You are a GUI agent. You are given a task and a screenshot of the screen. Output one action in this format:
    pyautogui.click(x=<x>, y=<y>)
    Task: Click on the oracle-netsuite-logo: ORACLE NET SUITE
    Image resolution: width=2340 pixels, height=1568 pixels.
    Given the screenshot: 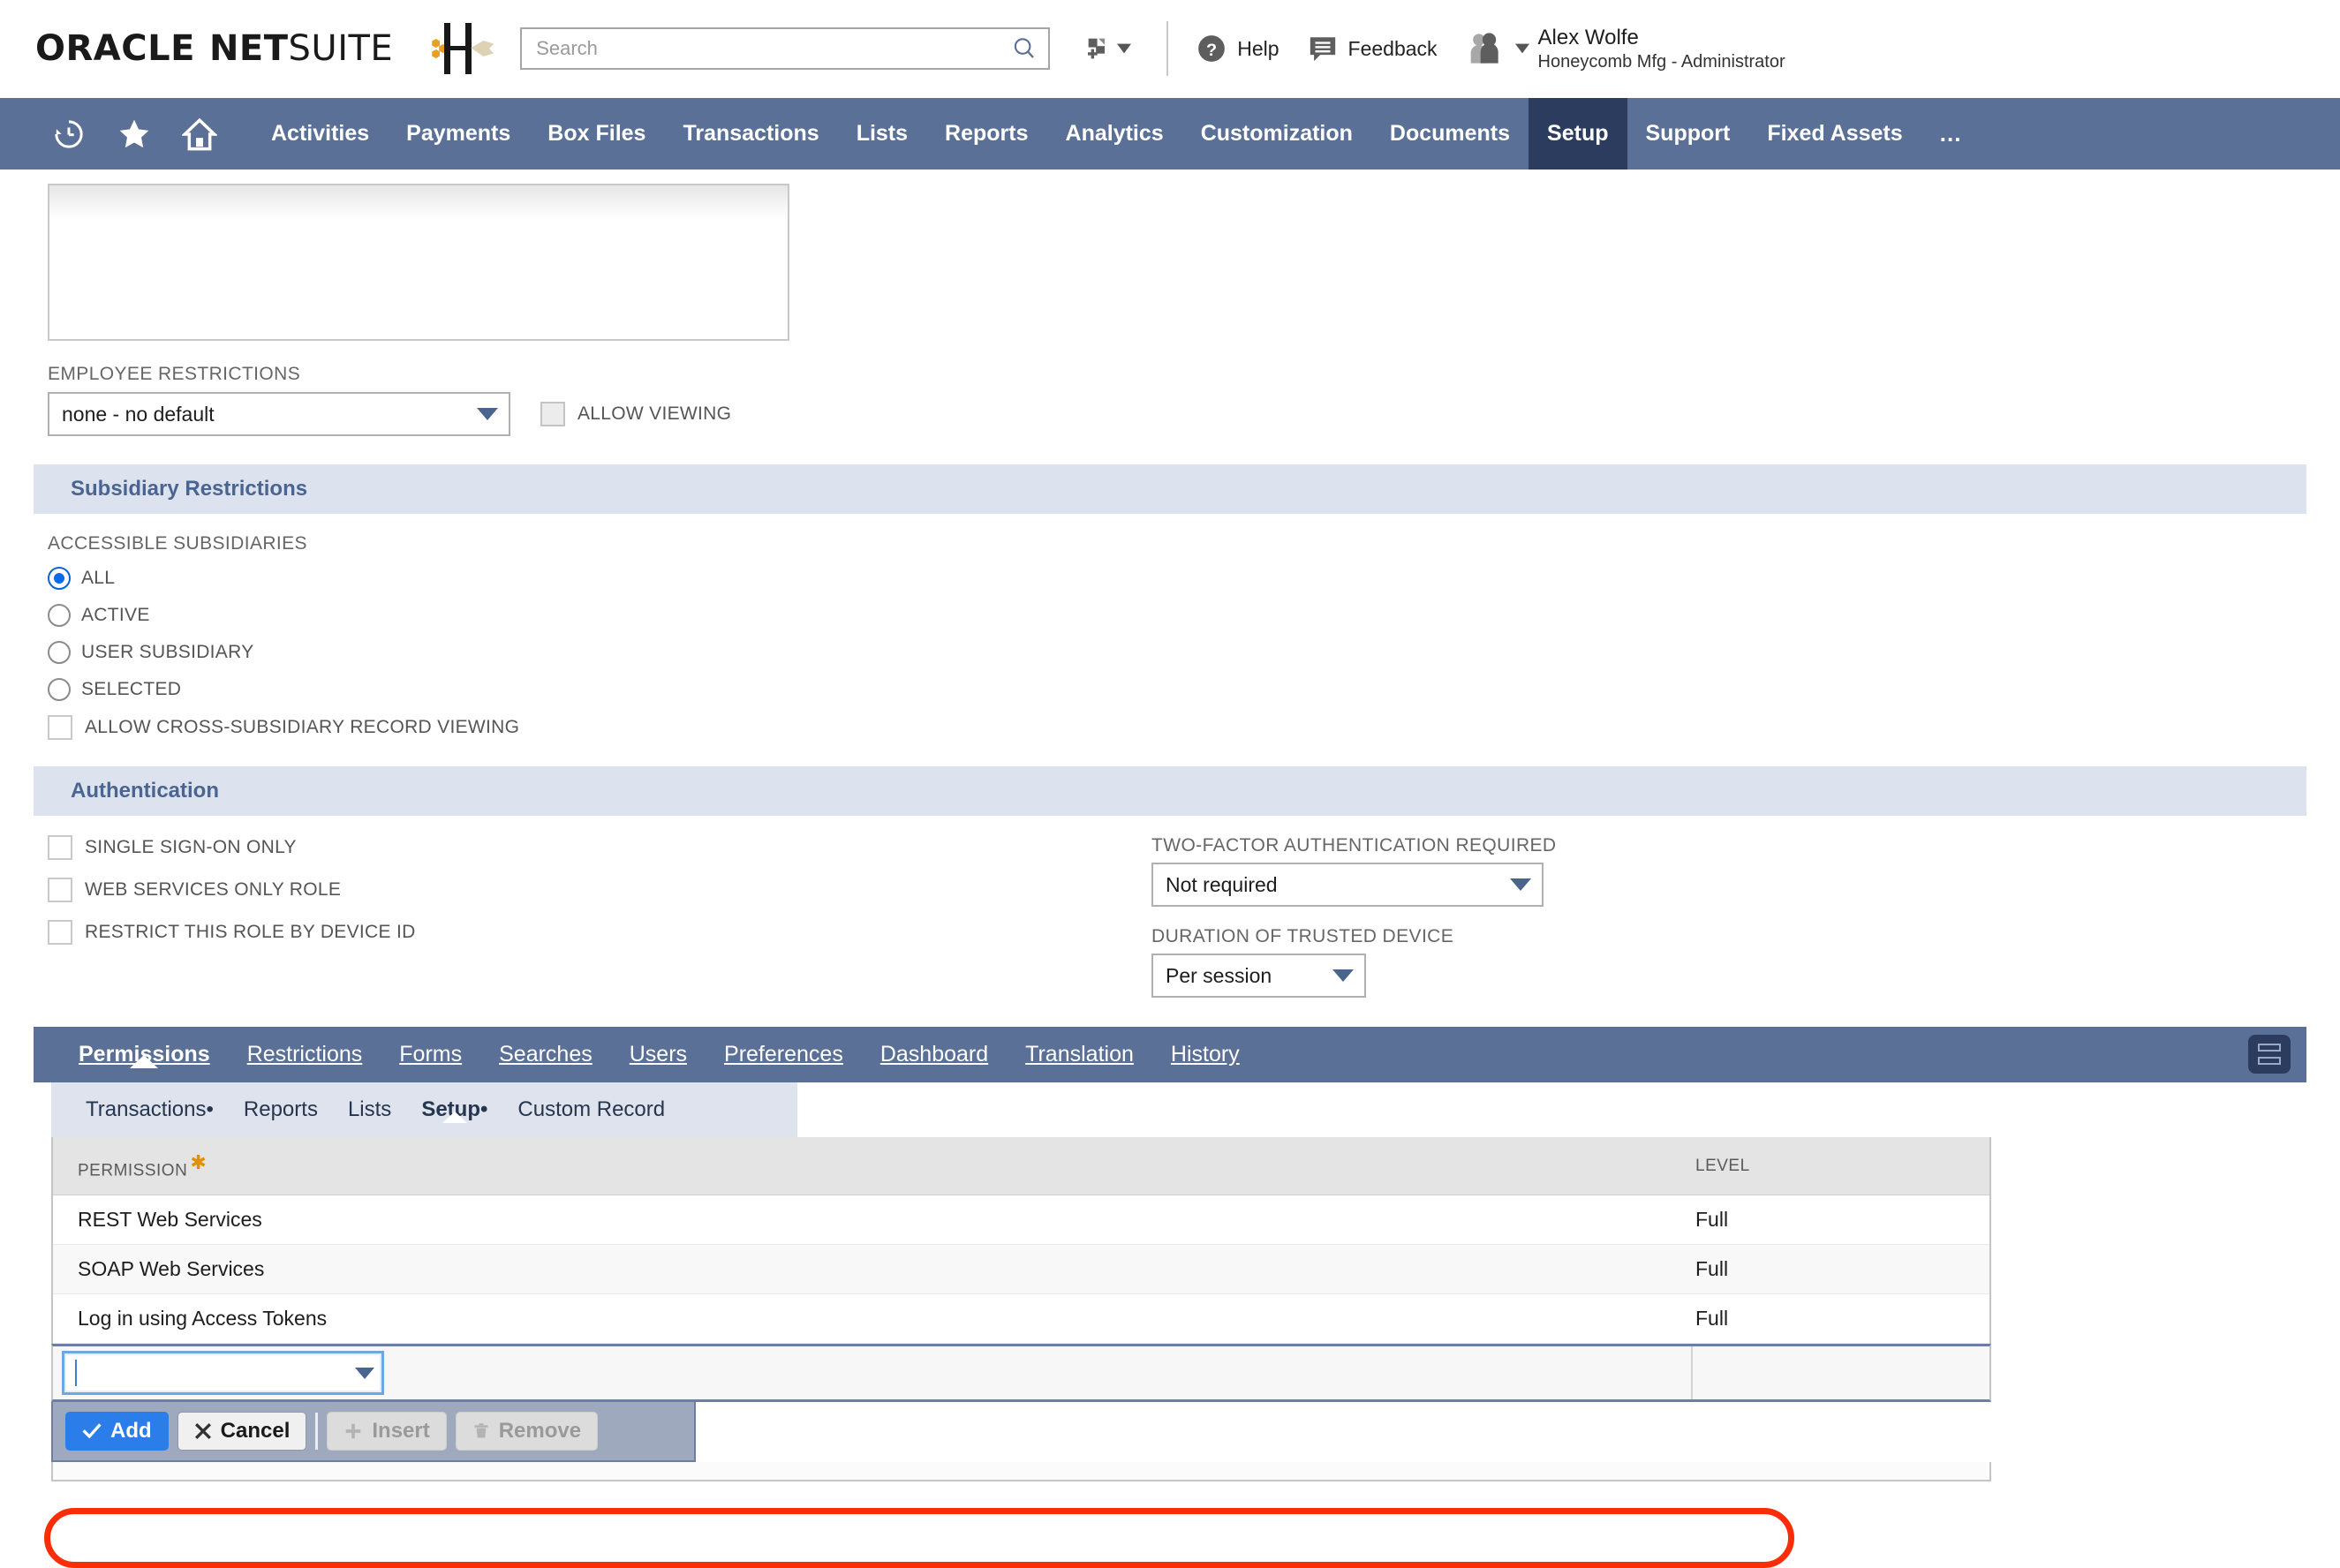 What is the action you would take?
    pyautogui.click(x=214, y=48)
    